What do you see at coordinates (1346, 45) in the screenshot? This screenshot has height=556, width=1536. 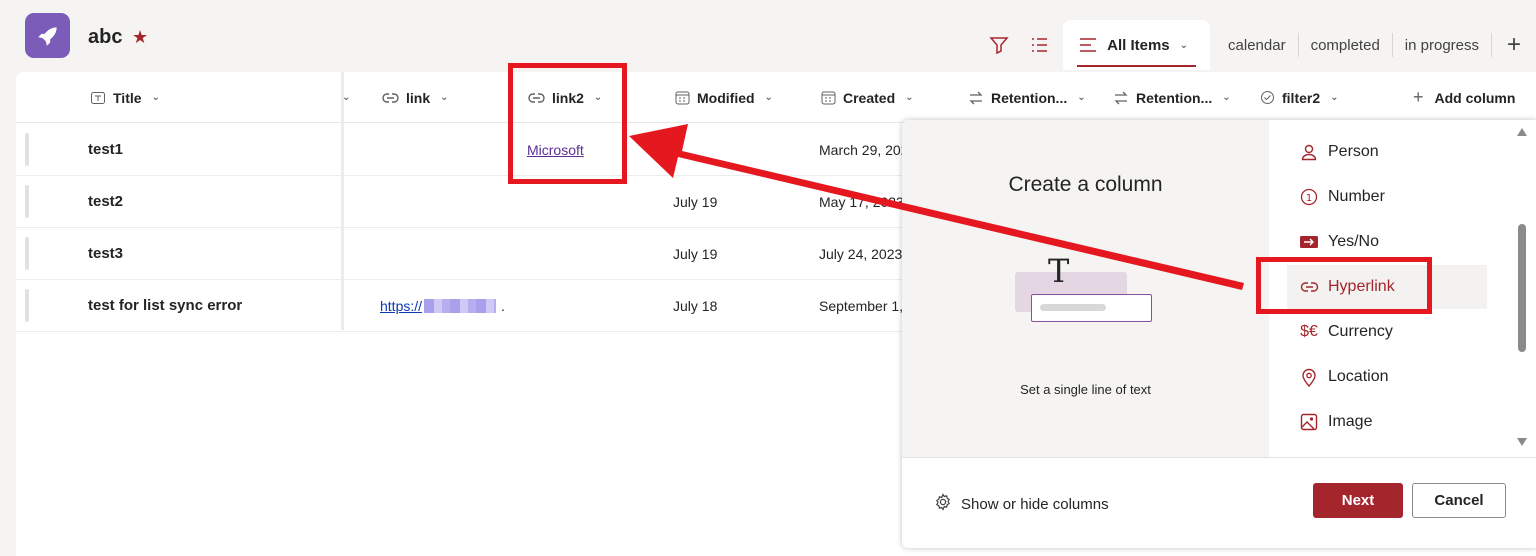 I see `tab-completed: completed` at bounding box center [1346, 45].